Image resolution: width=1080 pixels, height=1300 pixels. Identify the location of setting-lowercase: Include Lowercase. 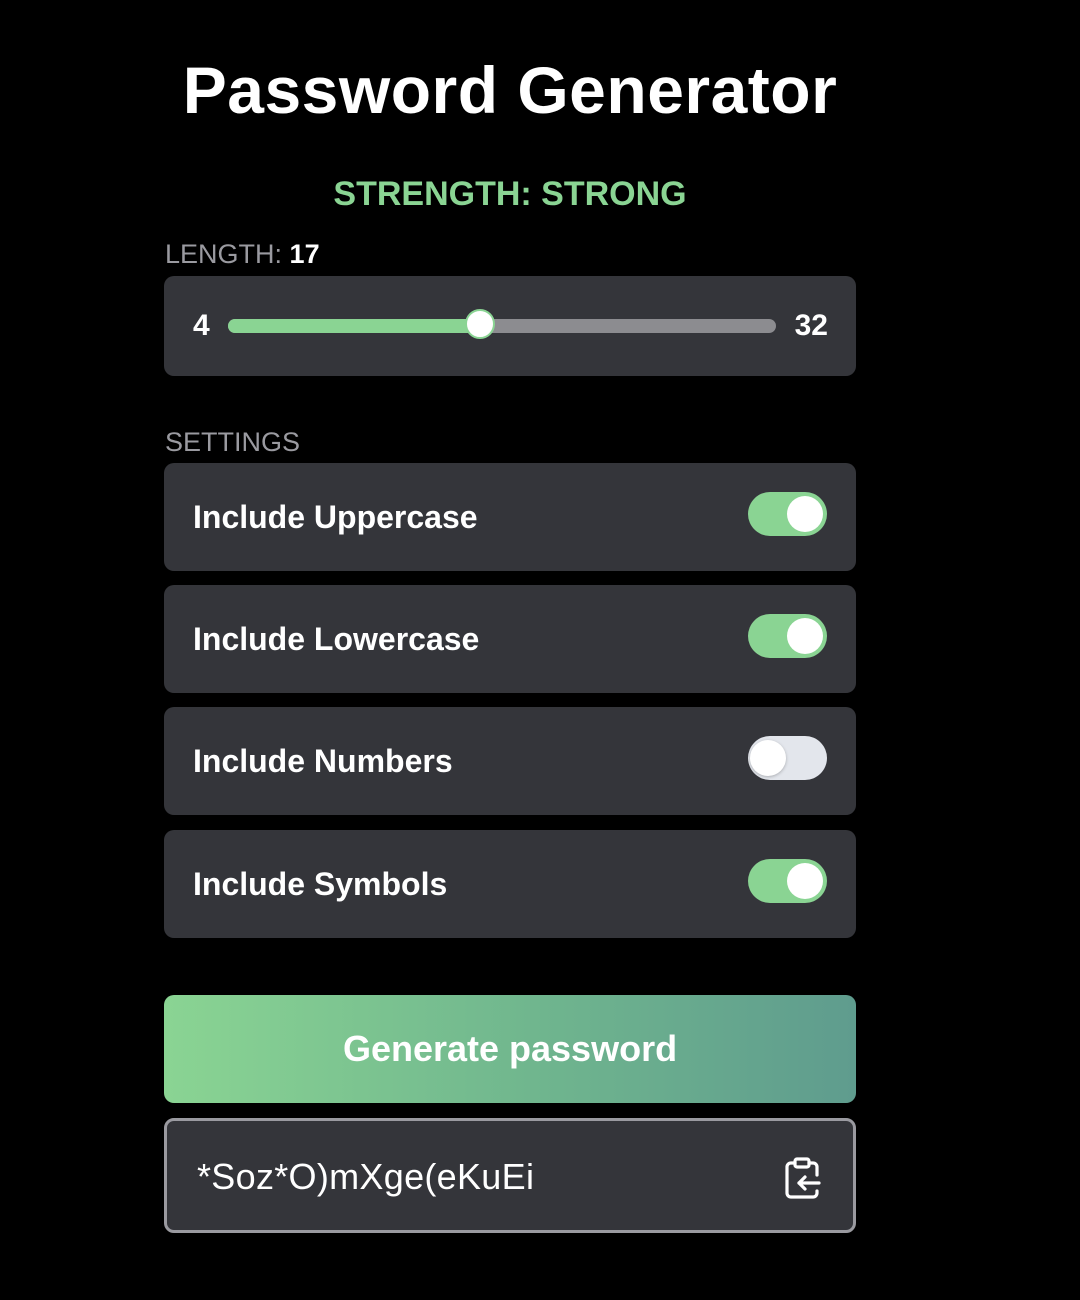
(510, 639).